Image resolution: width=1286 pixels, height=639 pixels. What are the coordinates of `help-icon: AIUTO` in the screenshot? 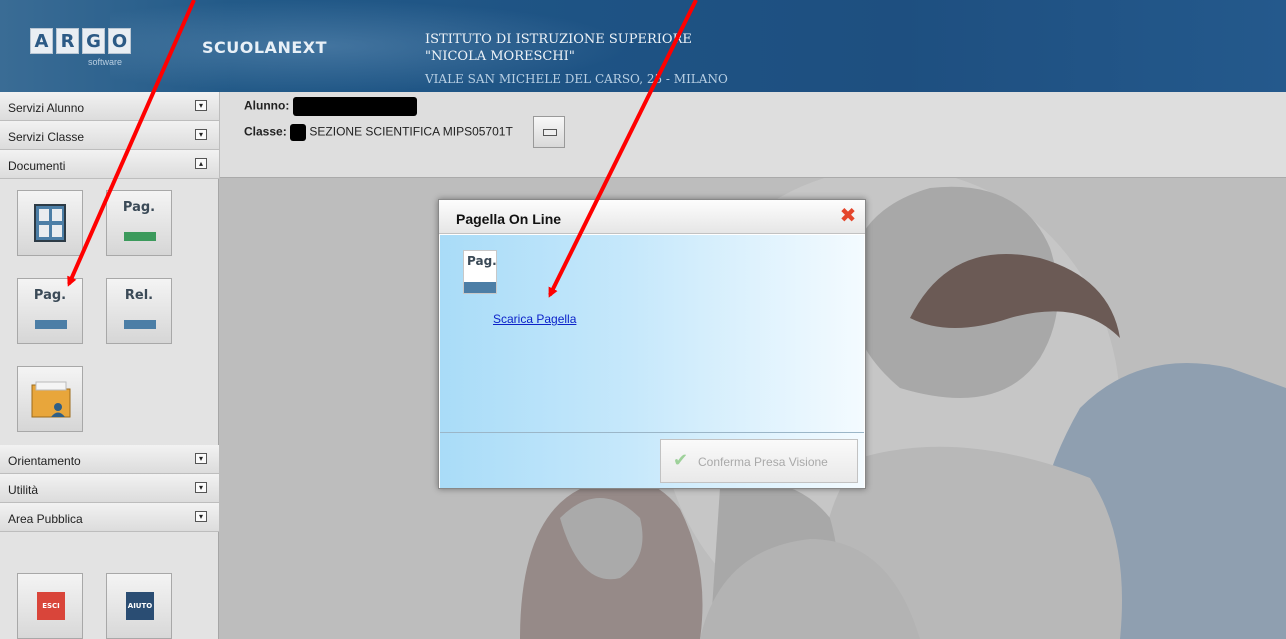 It's located at (140, 606).